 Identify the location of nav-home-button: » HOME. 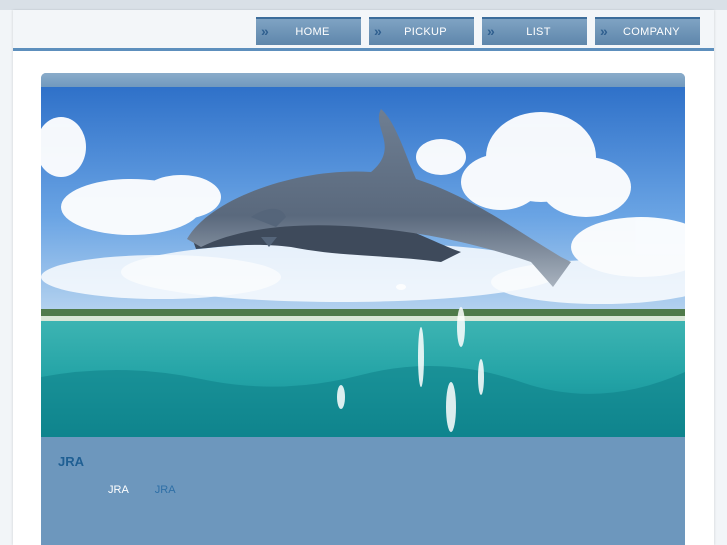
(308, 31).